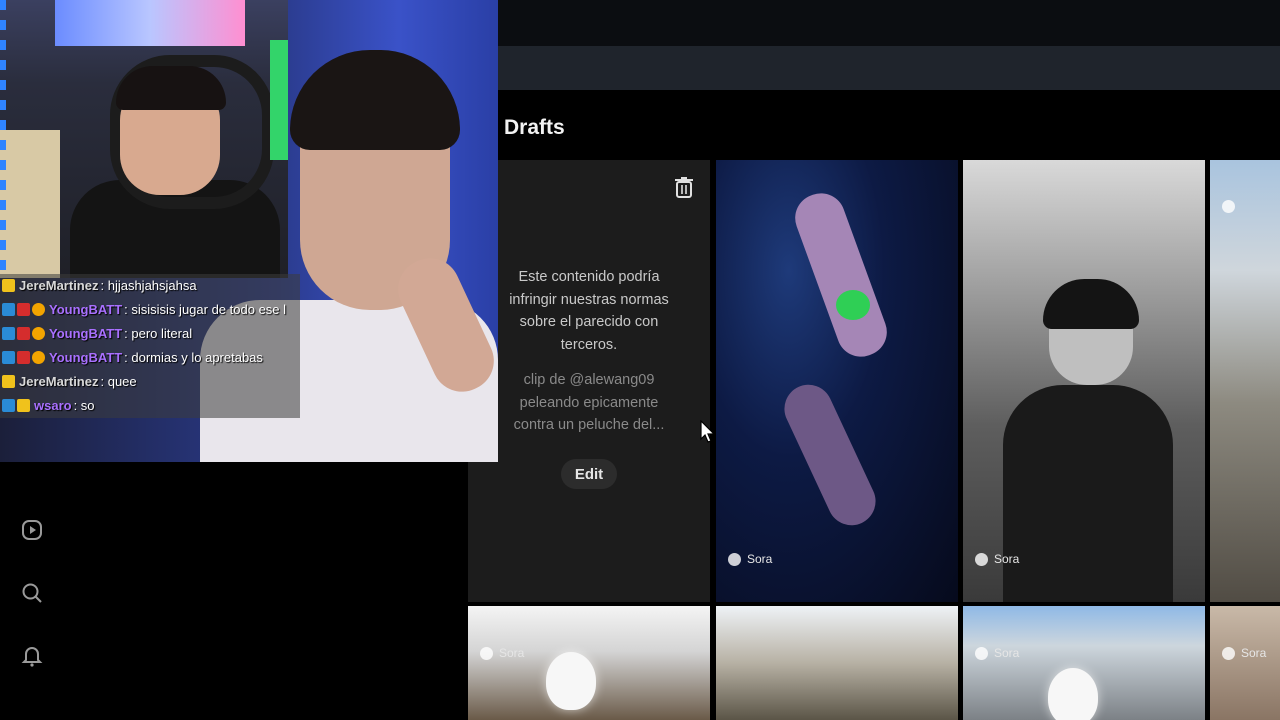 This screenshot has height=720, width=1280. Describe the element at coordinates (144, 139) in the screenshot. I see `webcam-streamer` at that location.